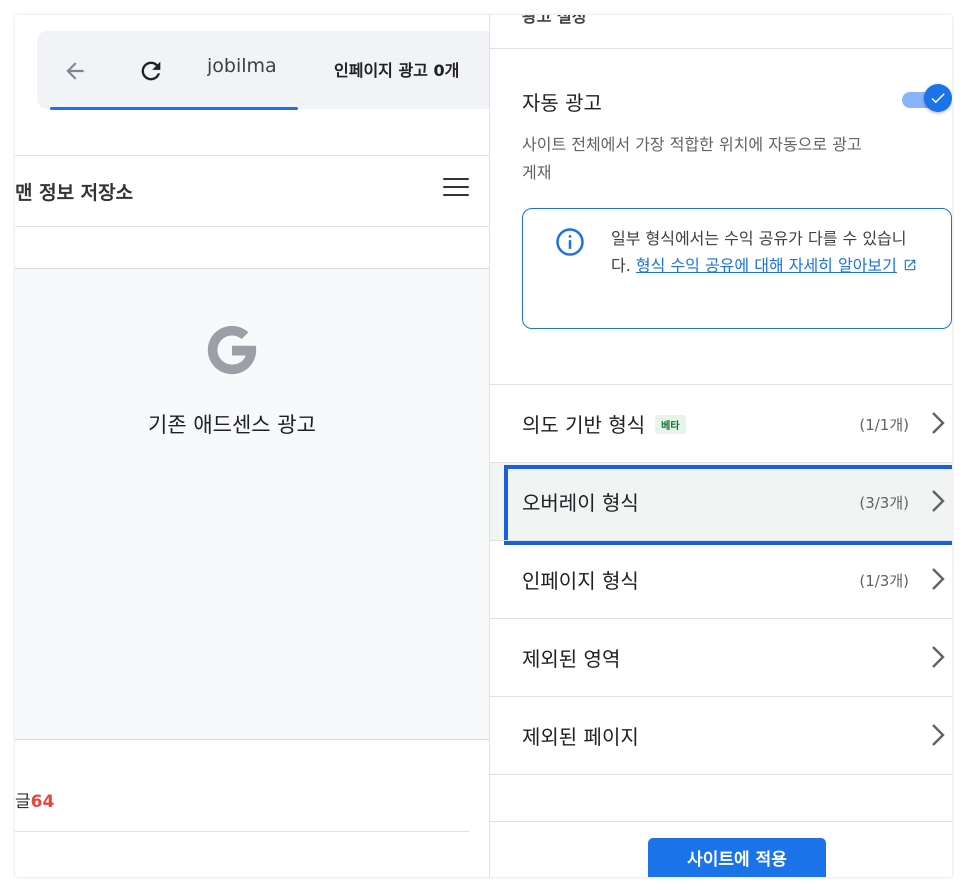 This screenshot has width=967, height=890. Describe the element at coordinates (232, 425) in the screenshot. I see `ad-placeholder-label: 기존 애드센스 광고` at that location.